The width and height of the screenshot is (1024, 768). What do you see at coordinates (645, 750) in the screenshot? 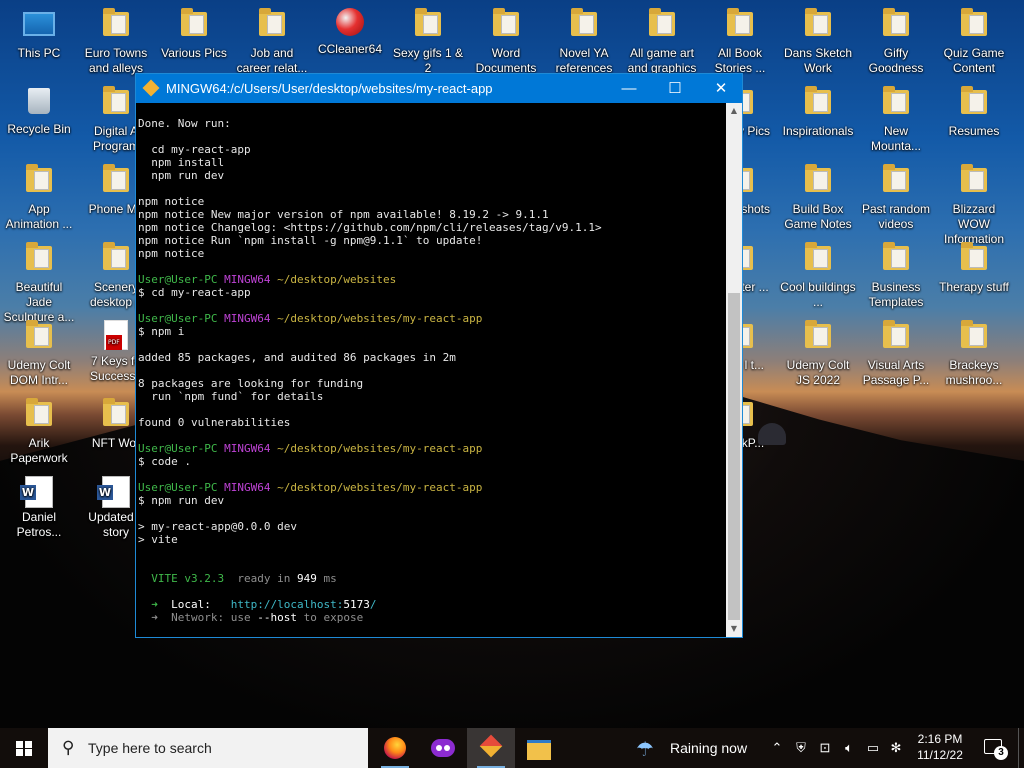
I see `umbrella-icon: ☂` at bounding box center [645, 750].